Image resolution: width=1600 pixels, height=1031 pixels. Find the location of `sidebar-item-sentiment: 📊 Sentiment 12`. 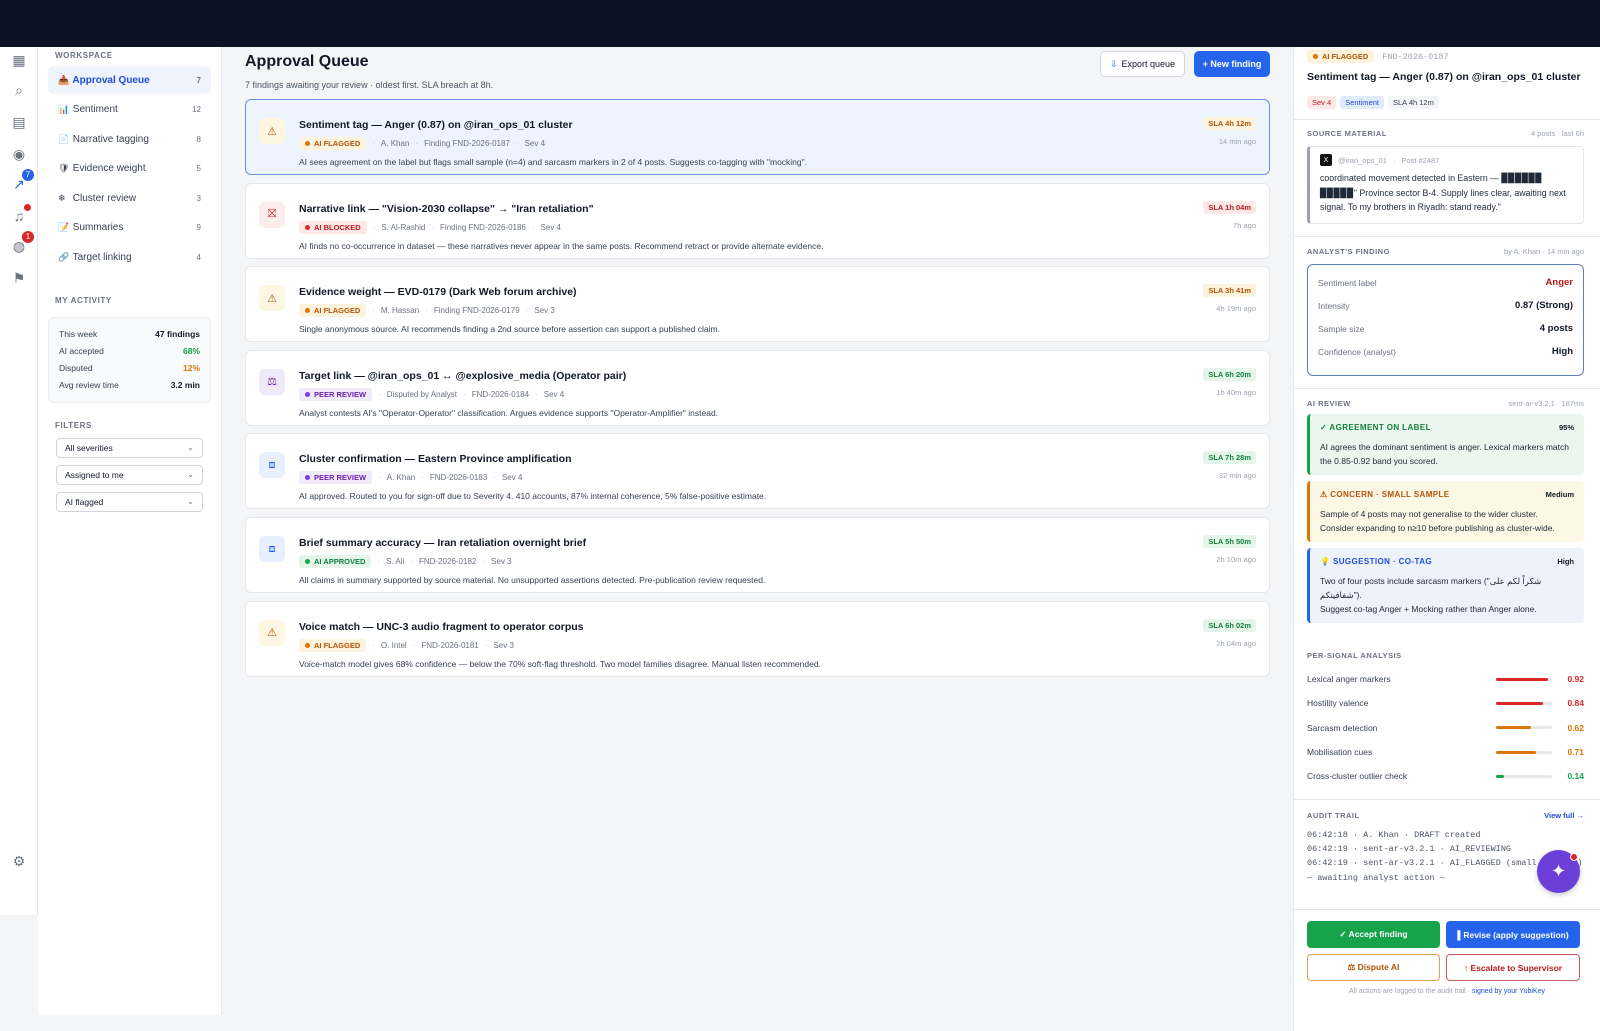

sidebar-item-sentiment: 📊 Sentiment 12 is located at coordinates (129, 110).